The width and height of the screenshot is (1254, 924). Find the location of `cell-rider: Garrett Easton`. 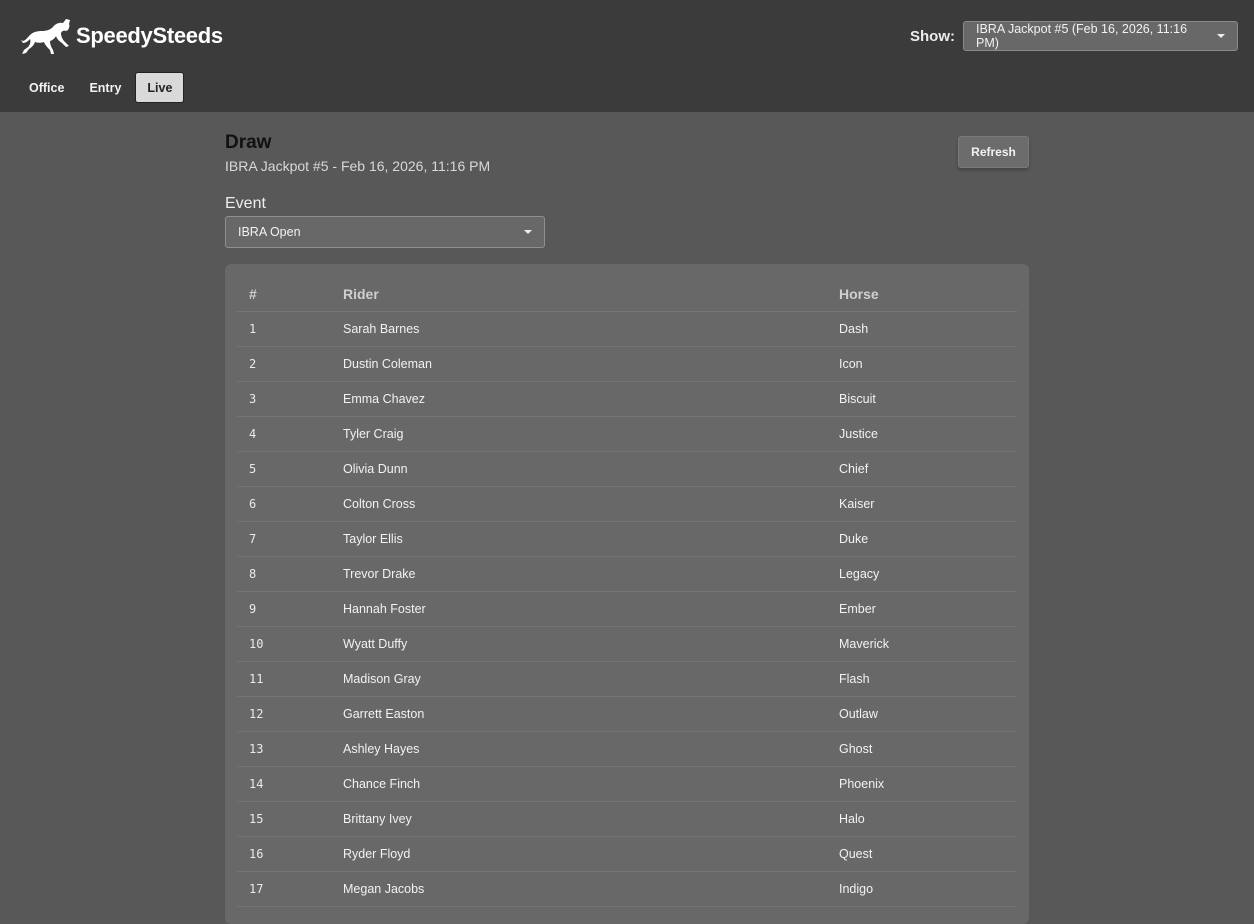

cell-rider: Garrett Easton is located at coordinates (591, 714).